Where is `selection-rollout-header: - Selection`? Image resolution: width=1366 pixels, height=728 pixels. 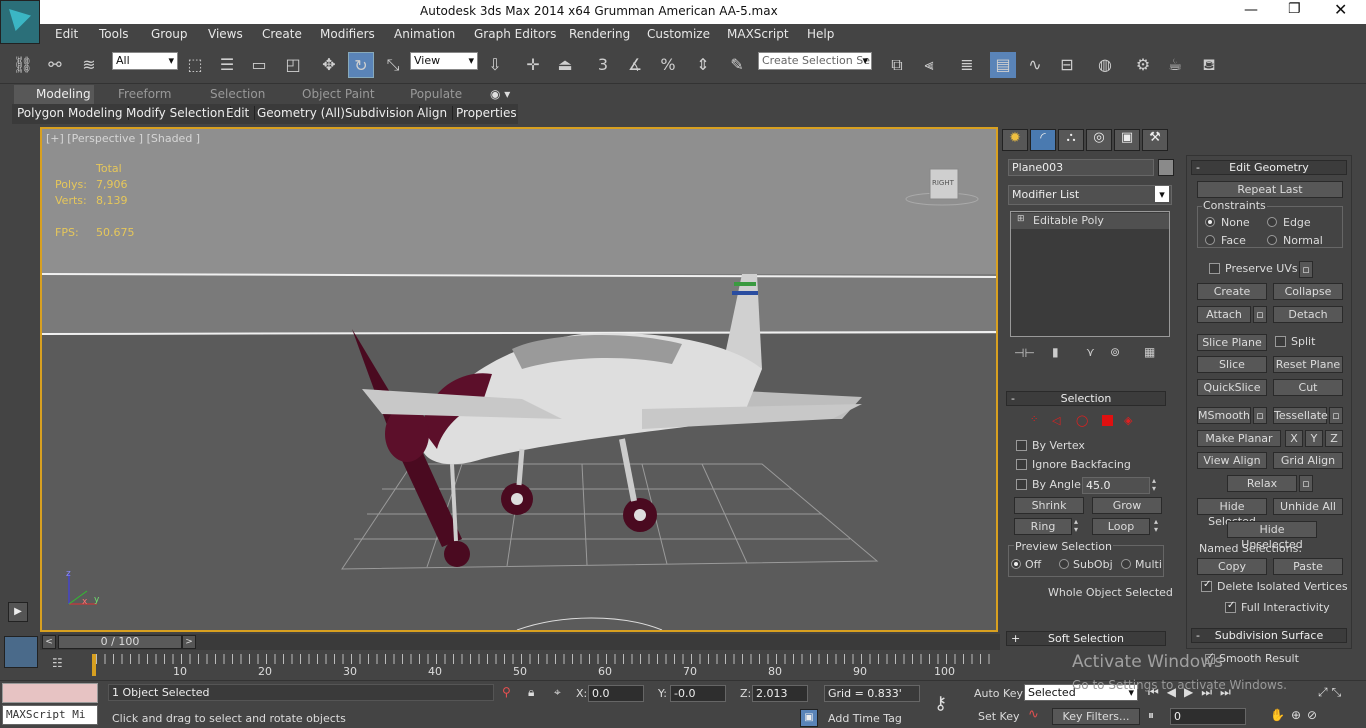 selection-rollout-header: - Selection is located at coordinates (1086, 398).